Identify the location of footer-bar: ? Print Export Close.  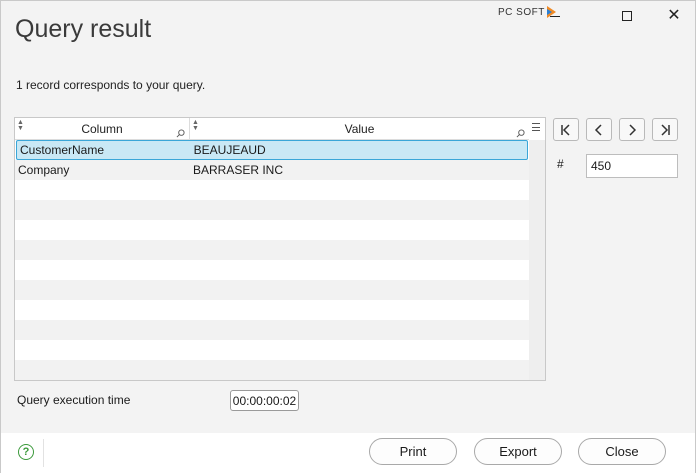
(348, 453).